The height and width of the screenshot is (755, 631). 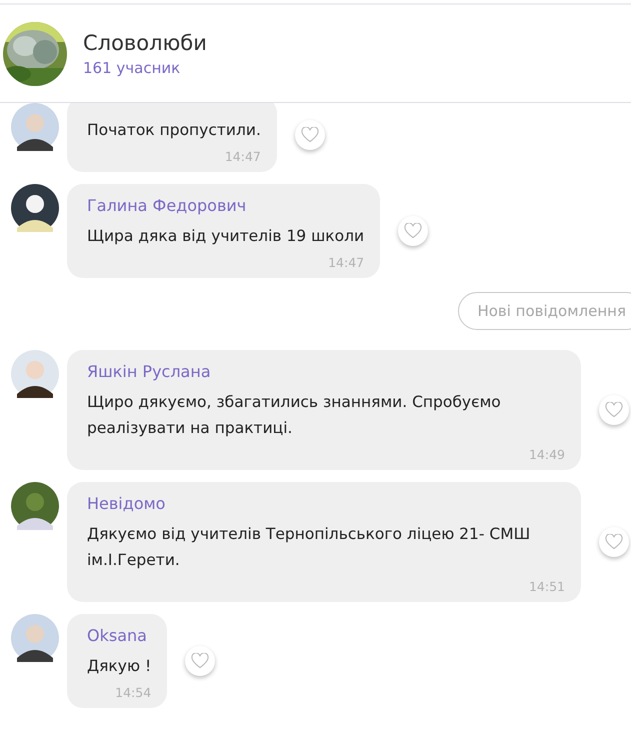 I want to click on message-time: 14:54, so click(x=133, y=692).